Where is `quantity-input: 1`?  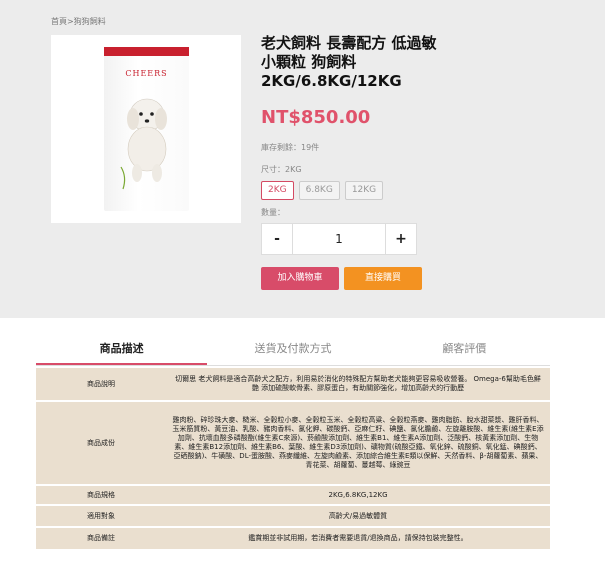
quantity-input: 1 is located at coordinates (339, 239).